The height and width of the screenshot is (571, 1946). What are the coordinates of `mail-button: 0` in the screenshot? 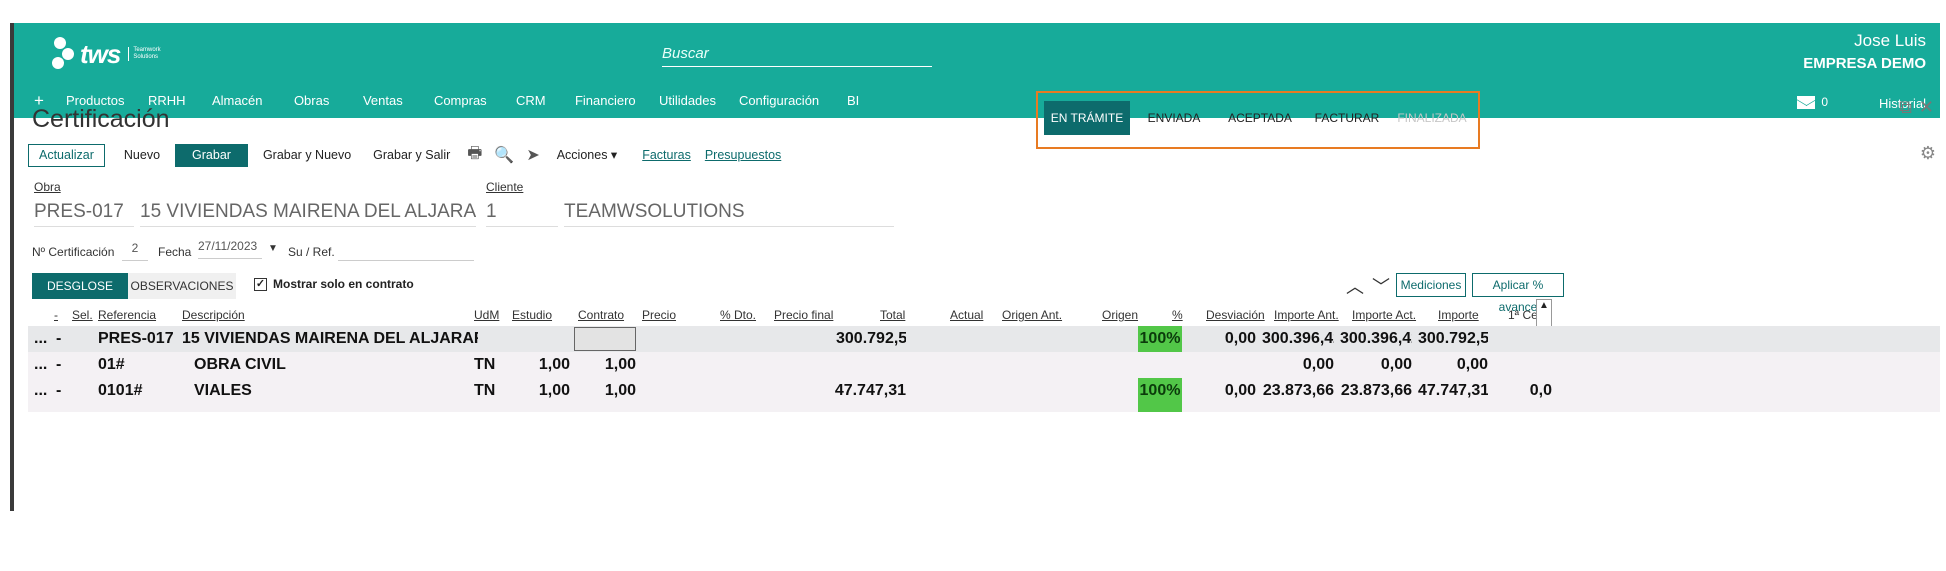 It's located at (1812, 102).